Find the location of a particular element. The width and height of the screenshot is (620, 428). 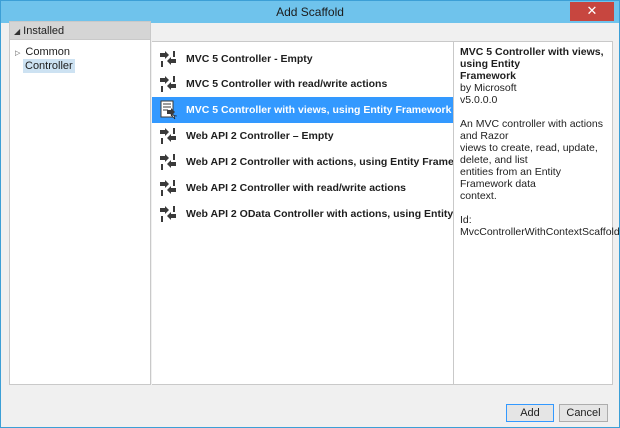

controller-views-icon is located at coordinates (169, 110).